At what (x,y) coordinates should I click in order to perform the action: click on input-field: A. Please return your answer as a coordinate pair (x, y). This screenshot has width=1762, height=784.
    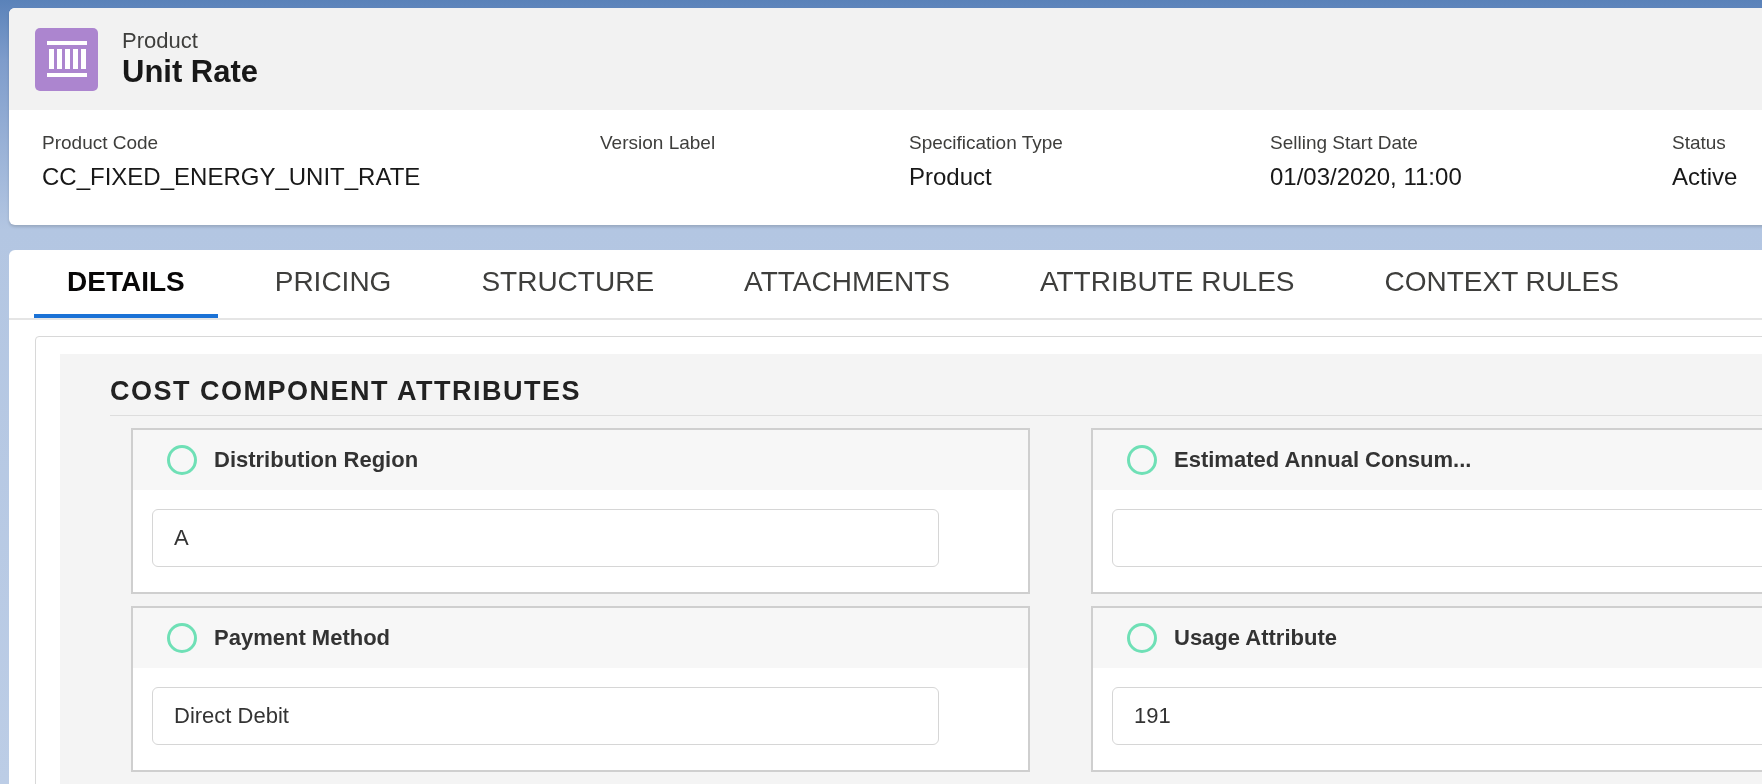
    Looking at the image, I should click on (545, 538).